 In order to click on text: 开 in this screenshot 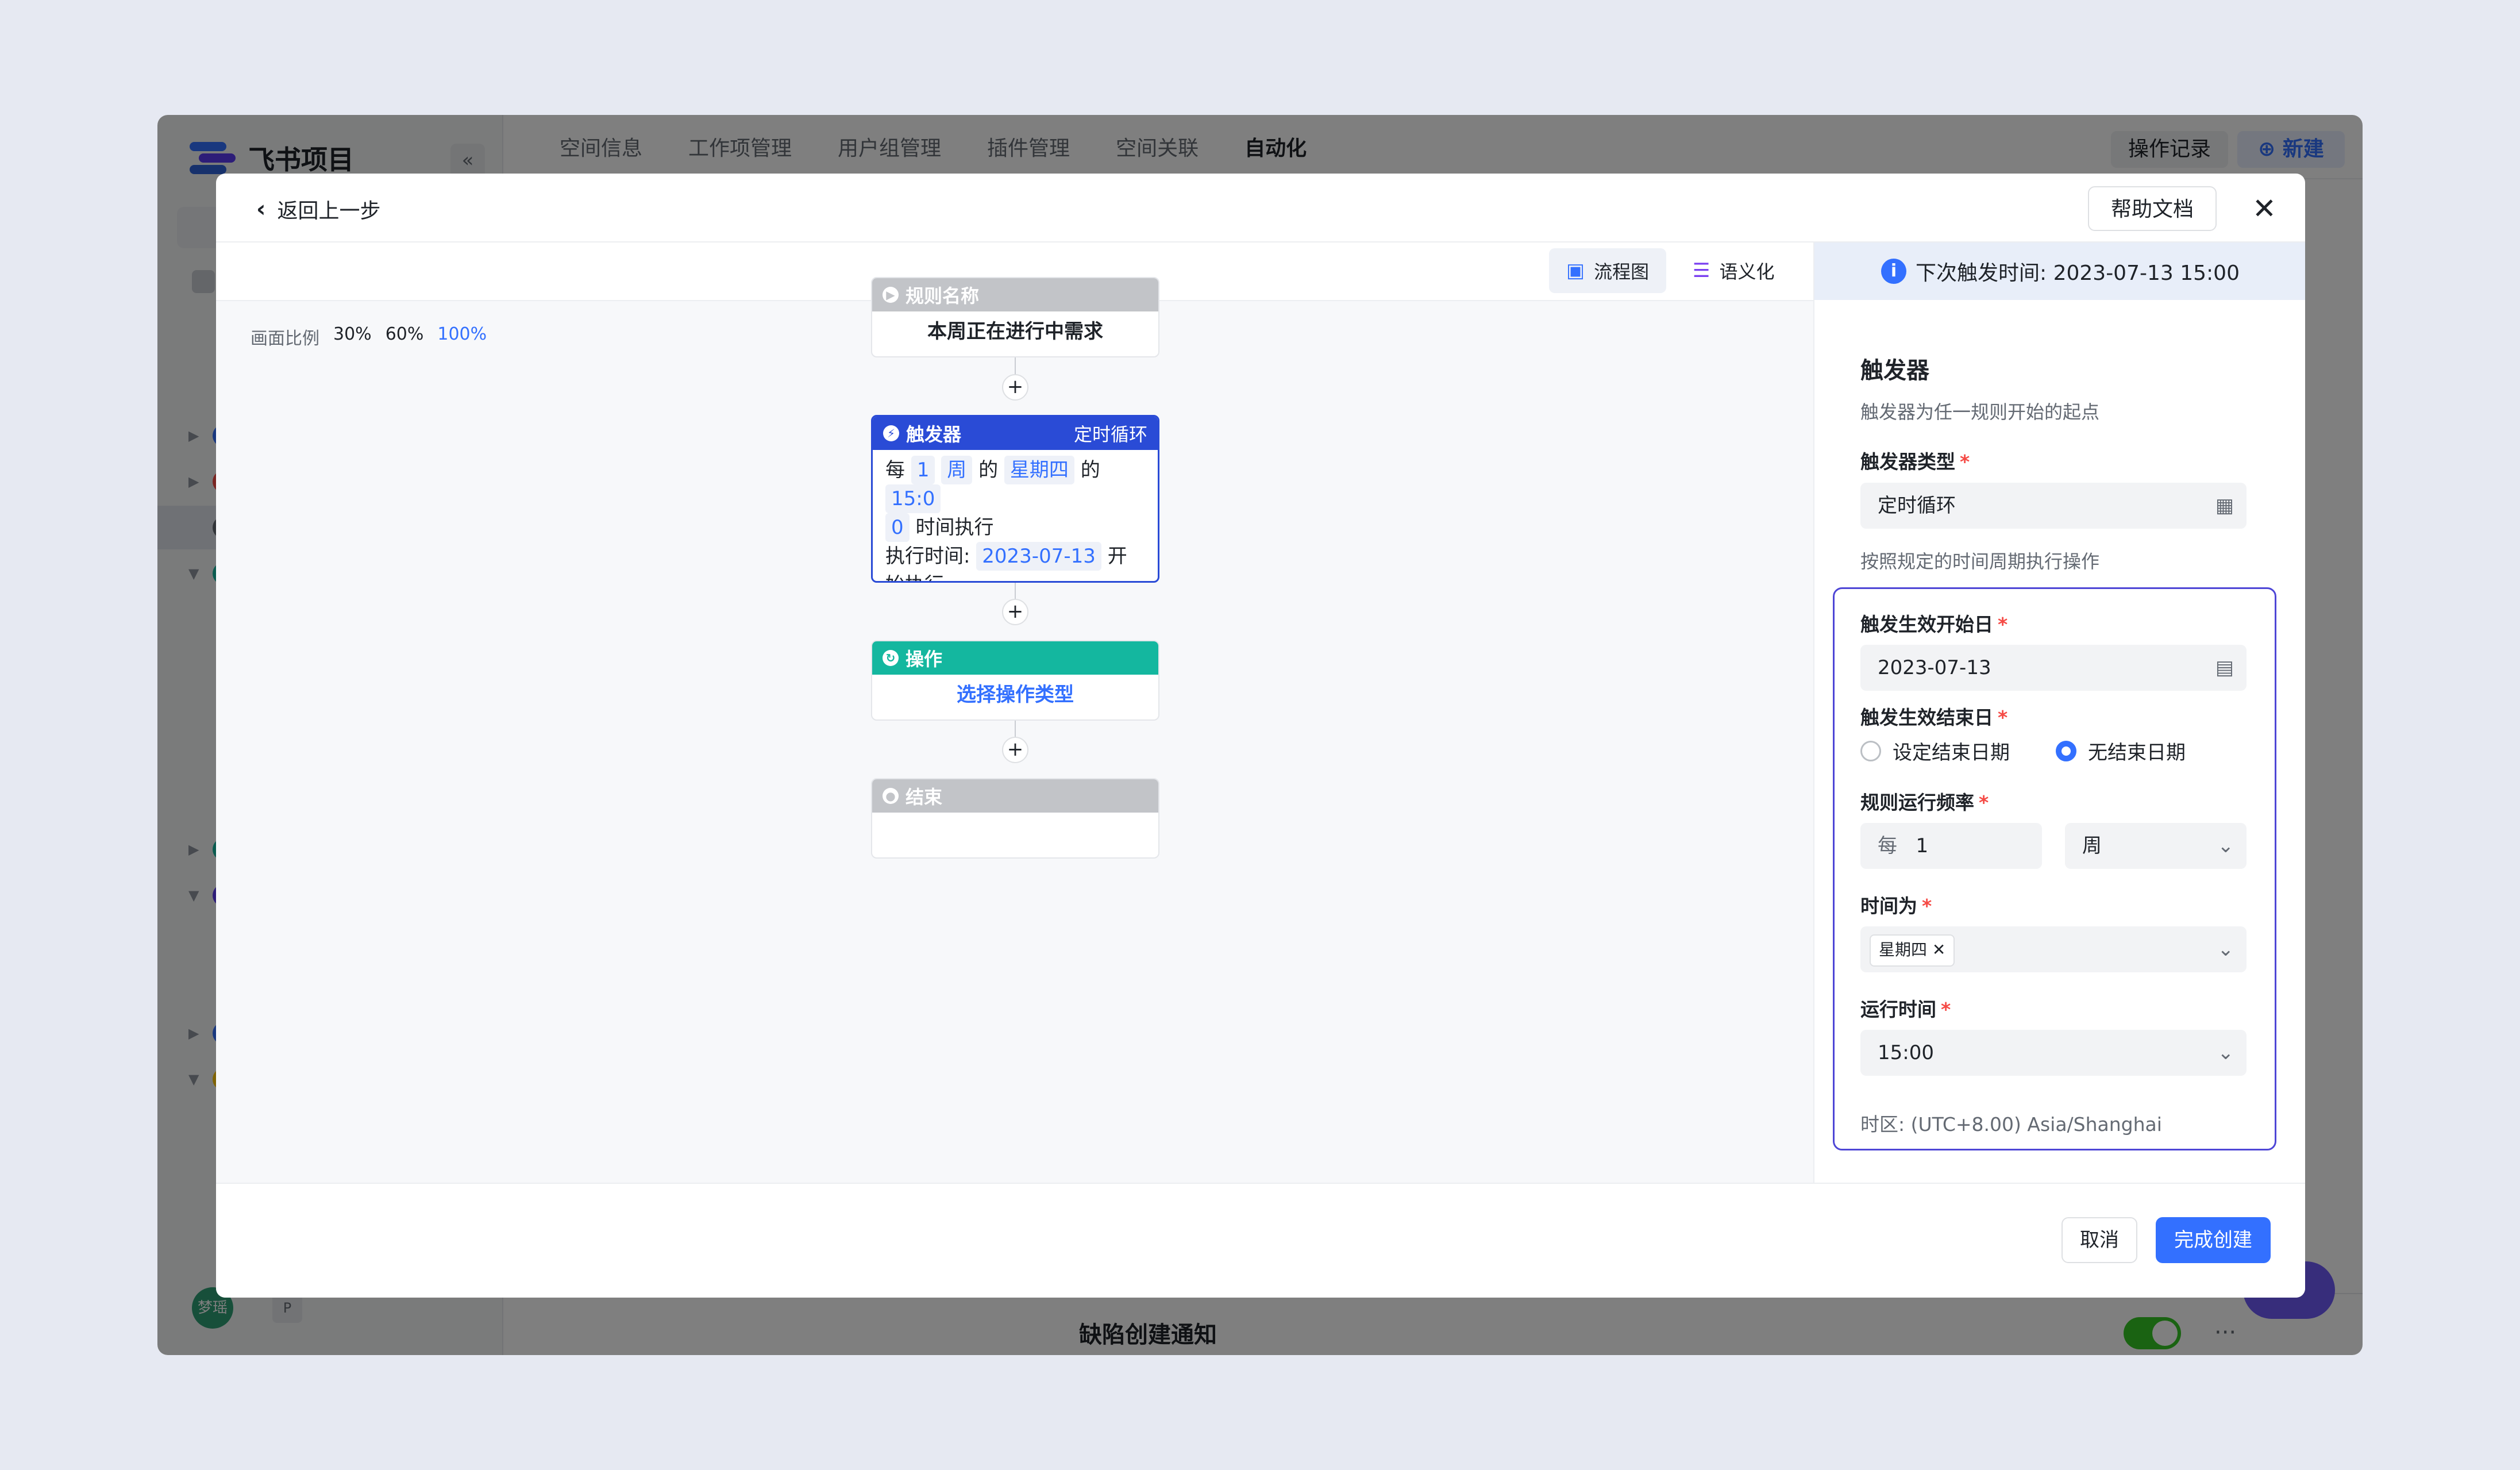, I will do `click(1117, 556)`.